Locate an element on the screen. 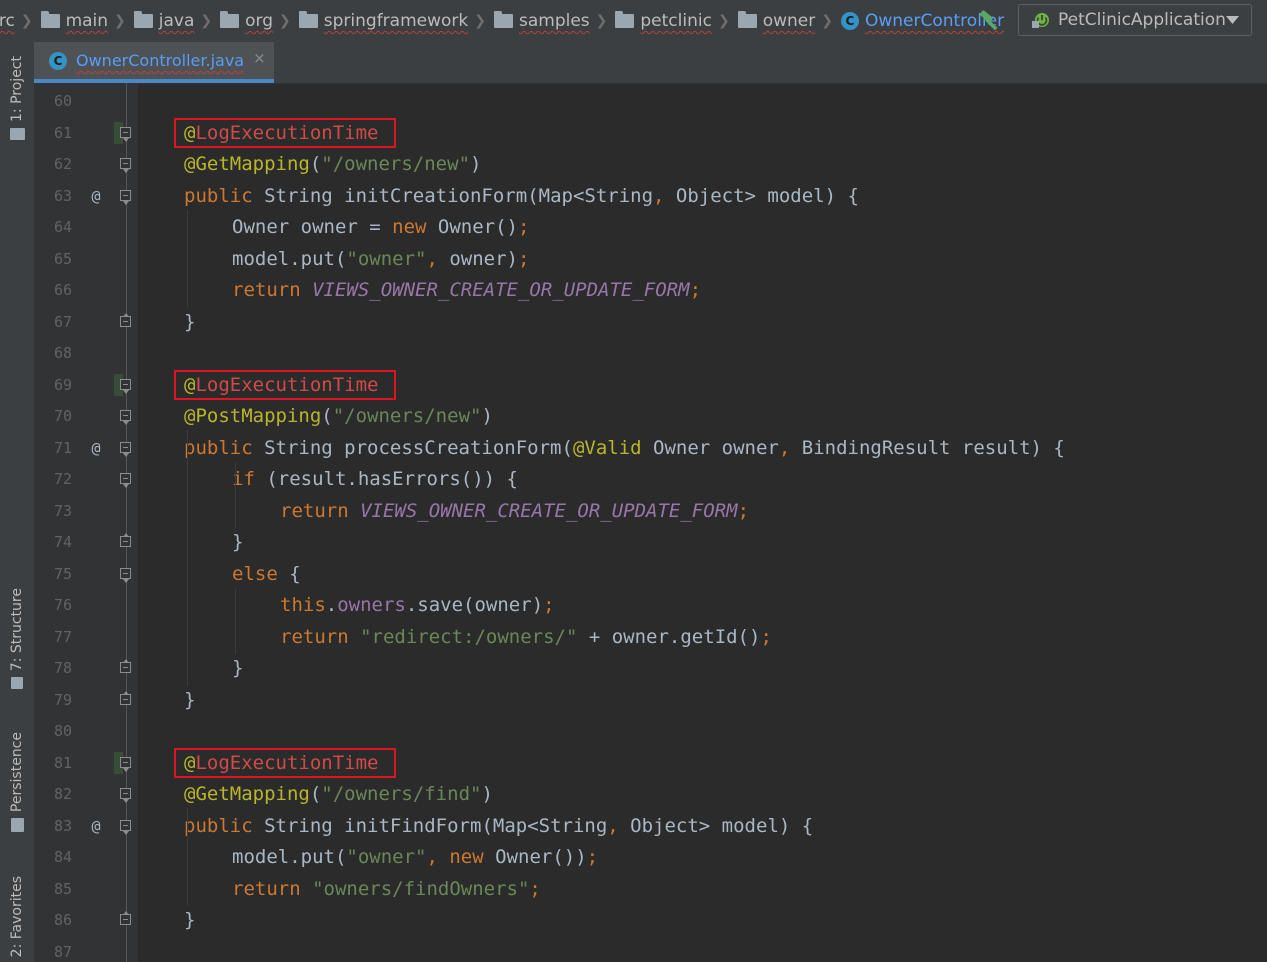  line-number: 79 is located at coordinates (62, 699).